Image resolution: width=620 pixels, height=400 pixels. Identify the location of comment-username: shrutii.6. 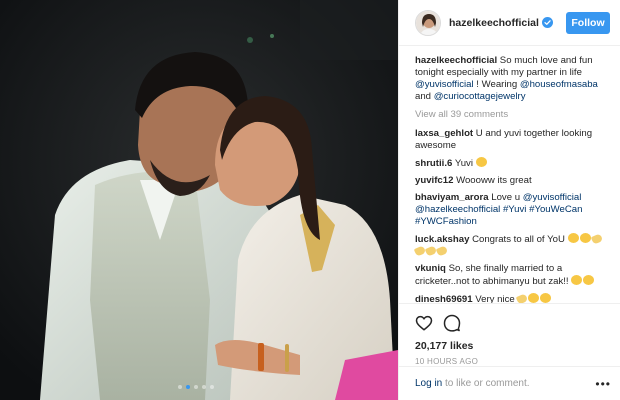
(433, 163).